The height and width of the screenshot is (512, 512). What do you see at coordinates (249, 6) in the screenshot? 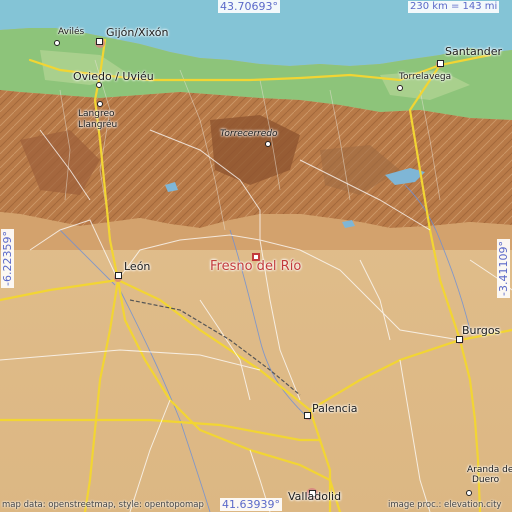
I see `latitude-top-label: 43.70693°` at bounding box center [249, 6].